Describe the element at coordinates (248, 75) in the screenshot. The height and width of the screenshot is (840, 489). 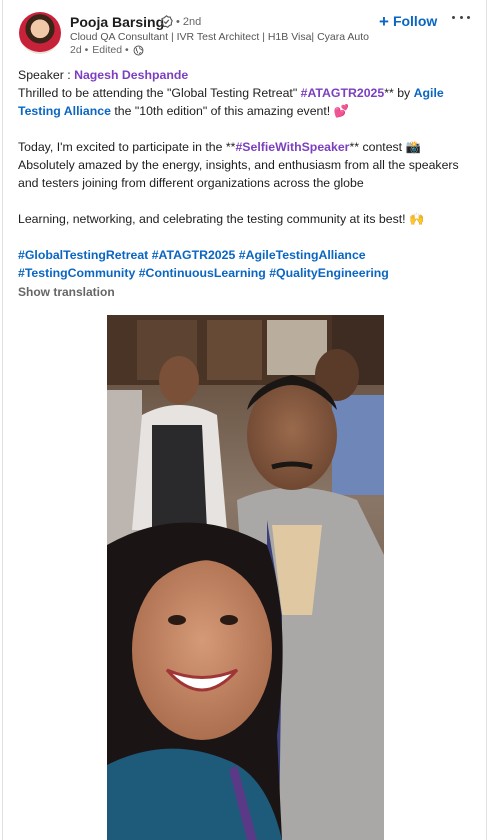
I see `post-line-speaker: Speaker : Nagesh Deshpande` at that location.